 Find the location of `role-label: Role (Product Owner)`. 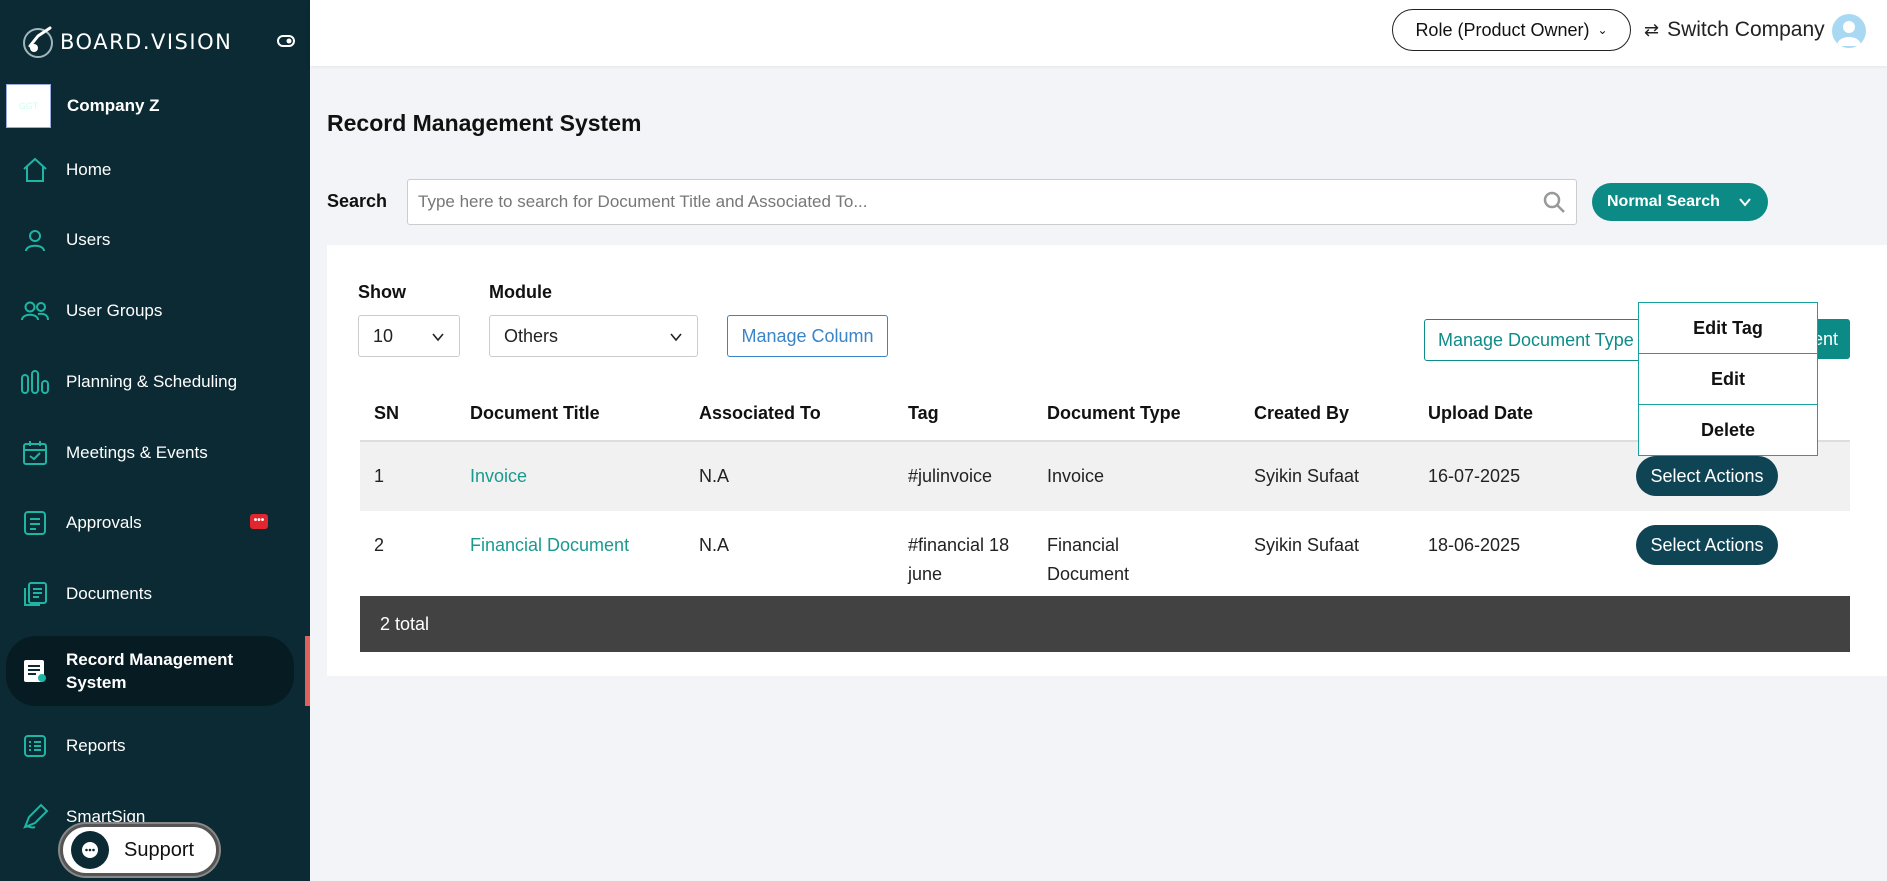

role-label: Role (Product Owner) is located at coordinates (1502, 29).